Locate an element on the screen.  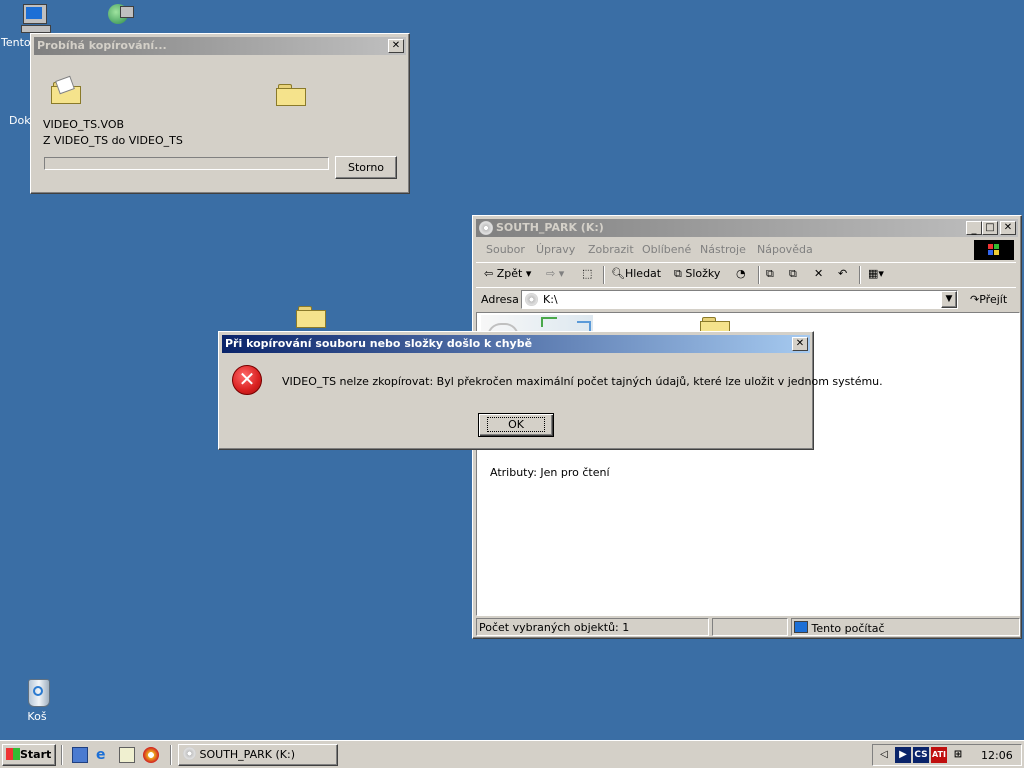
delete-icon: ✕ is located at coordinates (818, 274).